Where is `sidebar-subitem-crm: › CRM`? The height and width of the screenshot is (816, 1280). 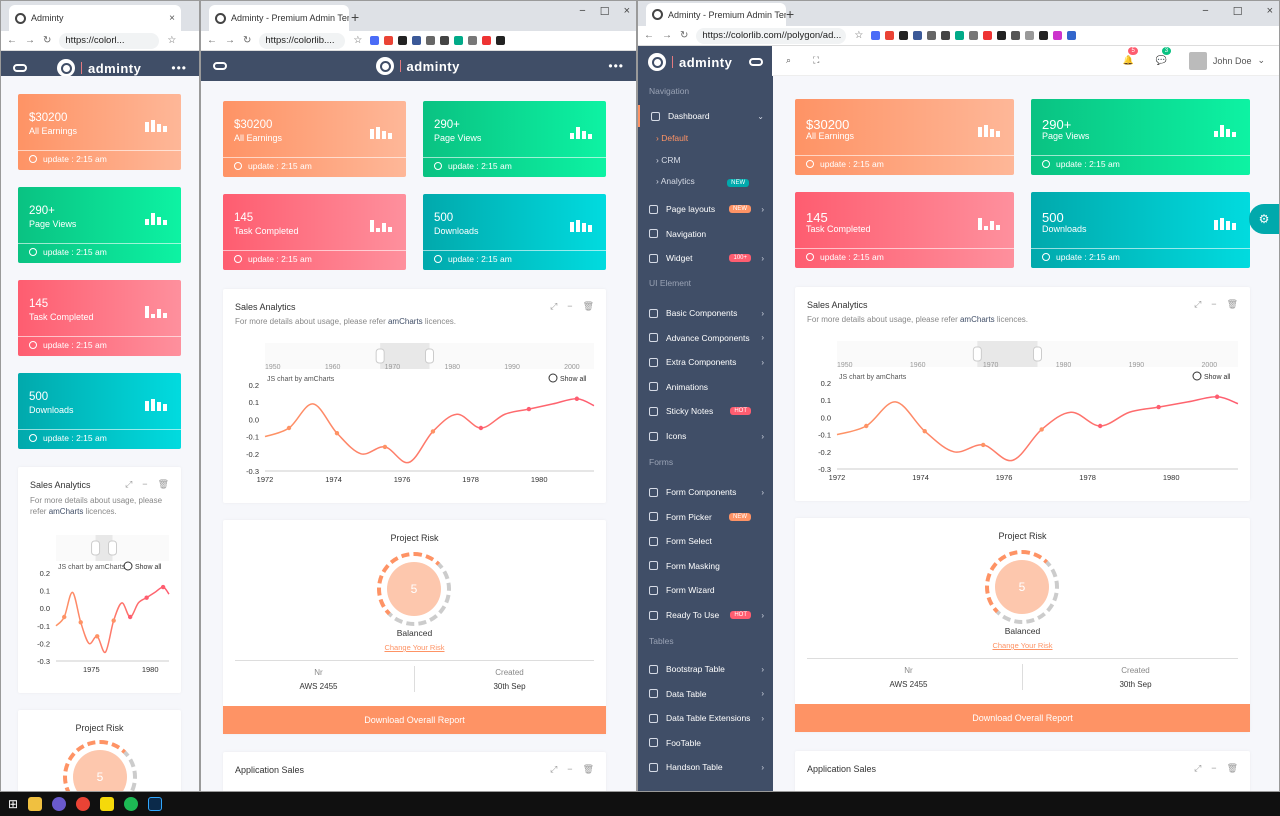
sidebar-subitem-crm: › CRM is located at coordinates (668, 160).